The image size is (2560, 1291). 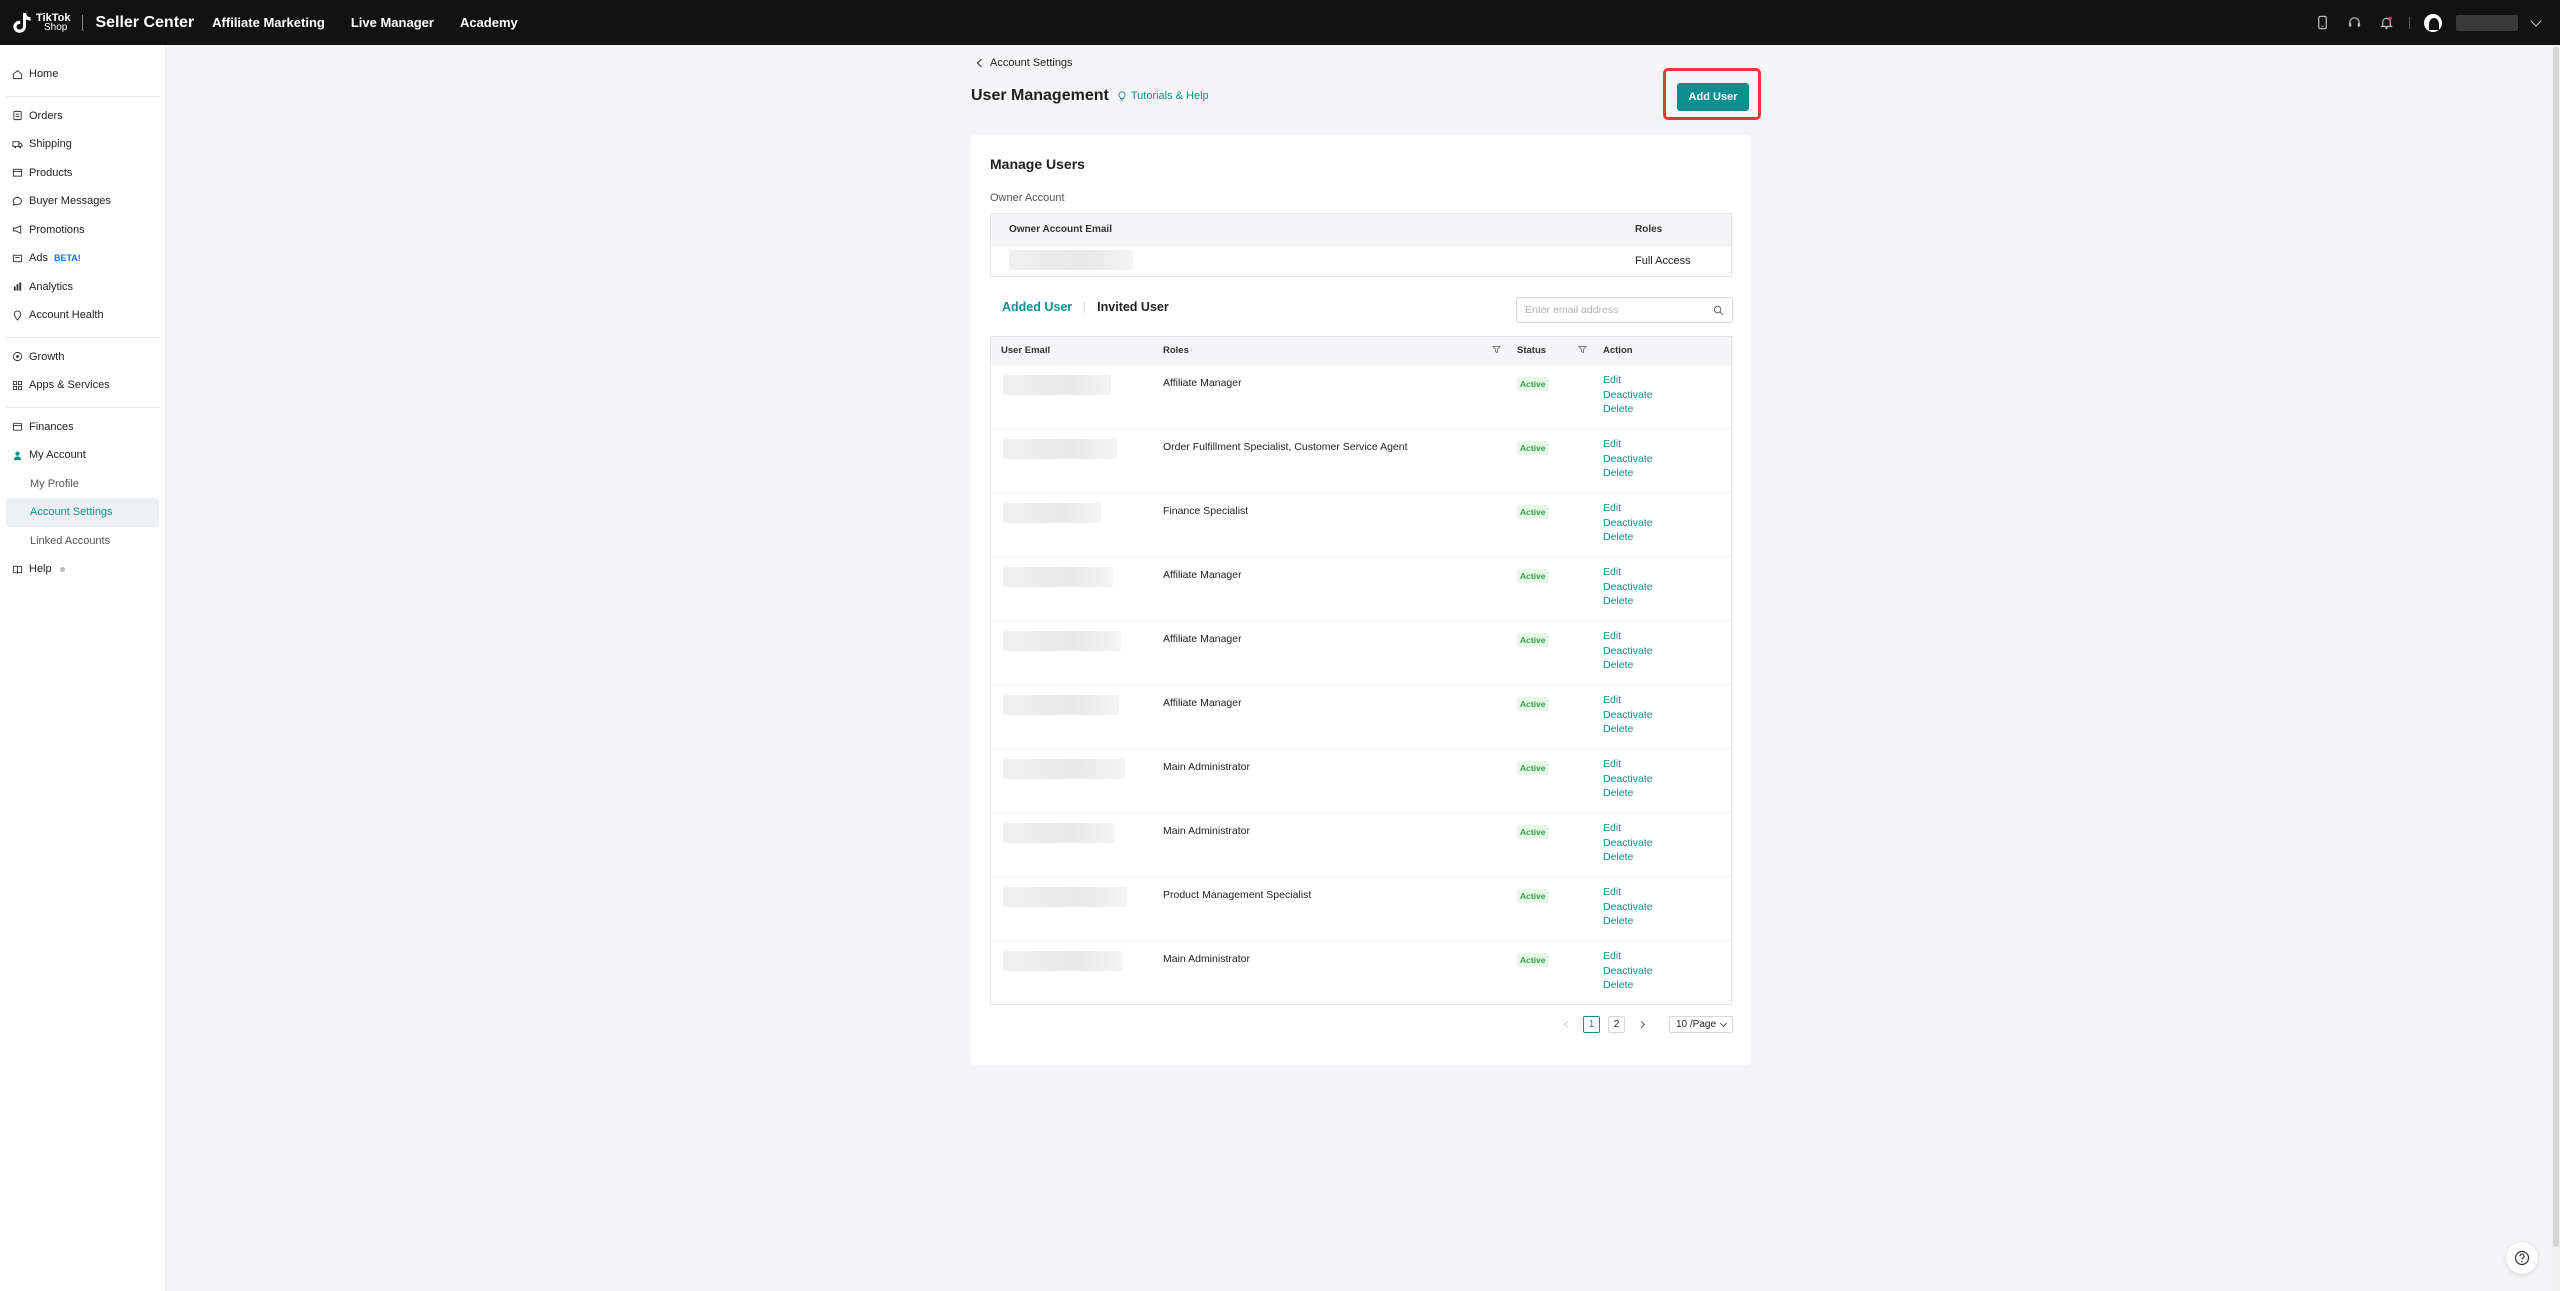 I want to click on search-icon, so click(x=1718, y=310).